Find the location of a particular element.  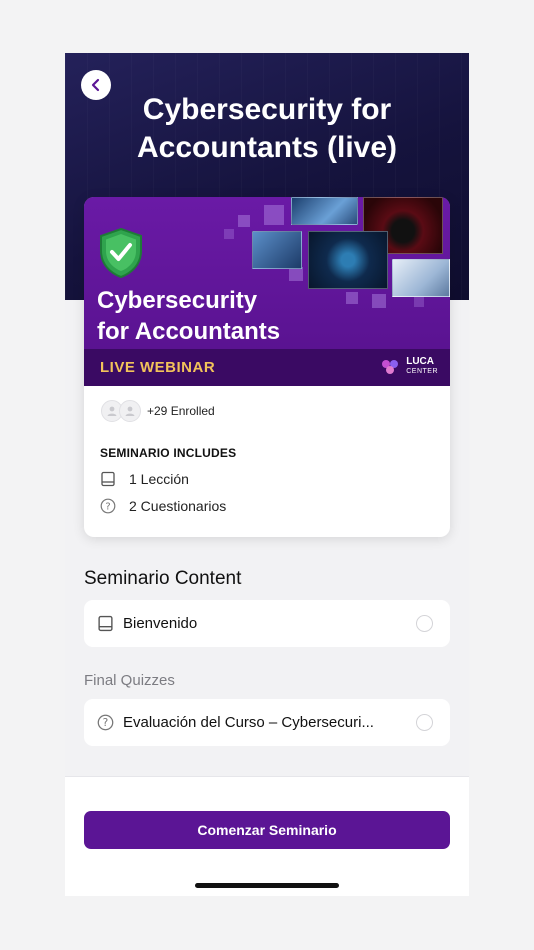

lesson-row-bienvenido: Bienvenido is located at coordinates (267, 623).